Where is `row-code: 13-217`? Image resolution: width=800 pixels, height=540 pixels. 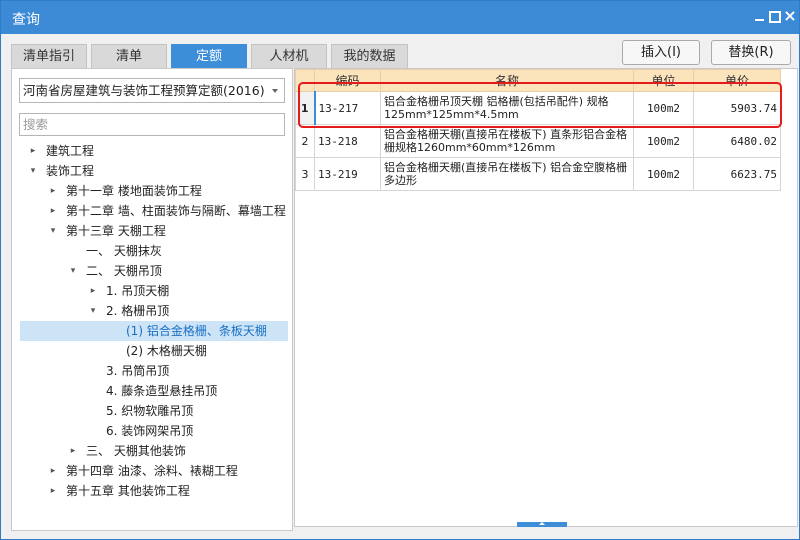
row-code: 13-217 is located at coordinates (347, 108).